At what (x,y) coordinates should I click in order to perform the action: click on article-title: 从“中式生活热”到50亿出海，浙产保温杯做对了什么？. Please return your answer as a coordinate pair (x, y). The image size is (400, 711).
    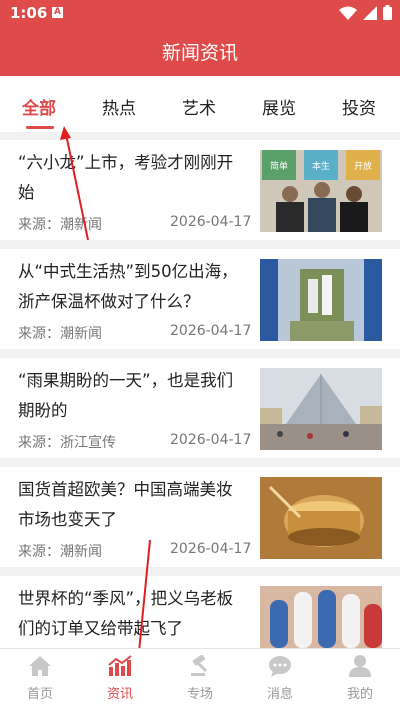
    Looking at the image, I should click on (128, 286).